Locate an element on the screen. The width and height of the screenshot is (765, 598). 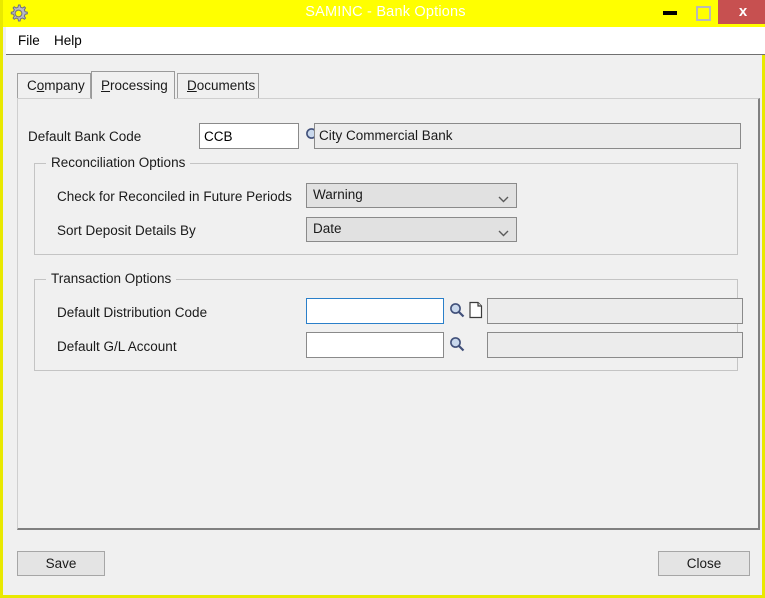
default-bank-code-label: Default Bank Code is located at coordinates (85, 136).